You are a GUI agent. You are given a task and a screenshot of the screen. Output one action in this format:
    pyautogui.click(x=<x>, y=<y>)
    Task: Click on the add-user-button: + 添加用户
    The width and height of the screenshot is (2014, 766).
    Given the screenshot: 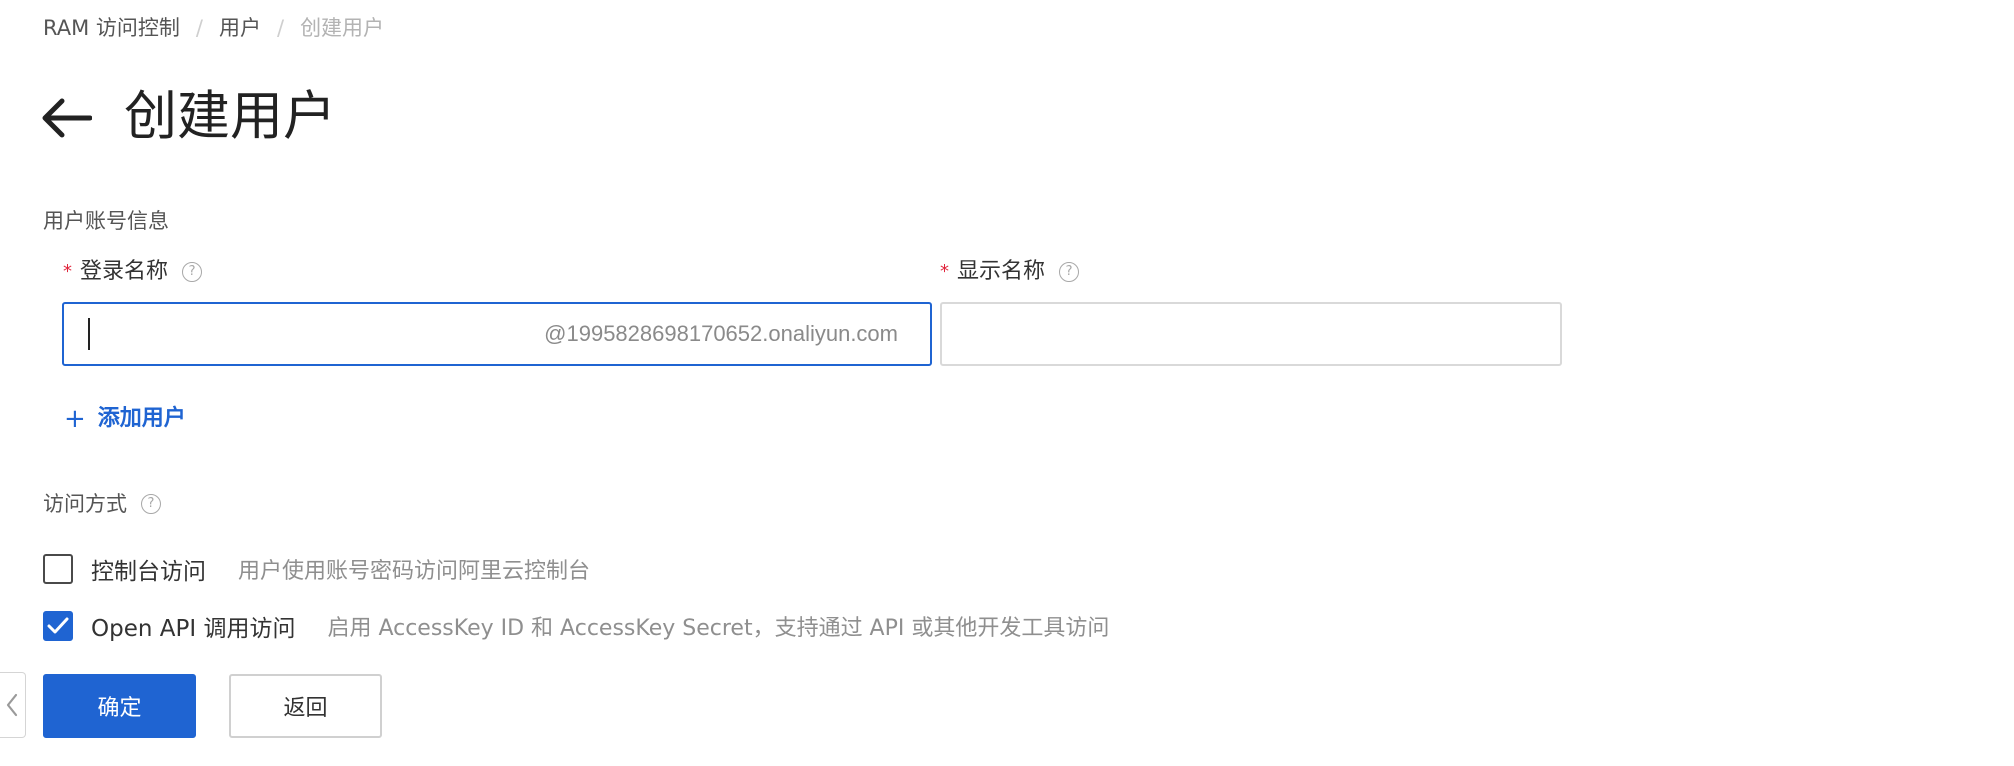 What is the action you would take?
    pyautogui.click(x=125, y=419)
    